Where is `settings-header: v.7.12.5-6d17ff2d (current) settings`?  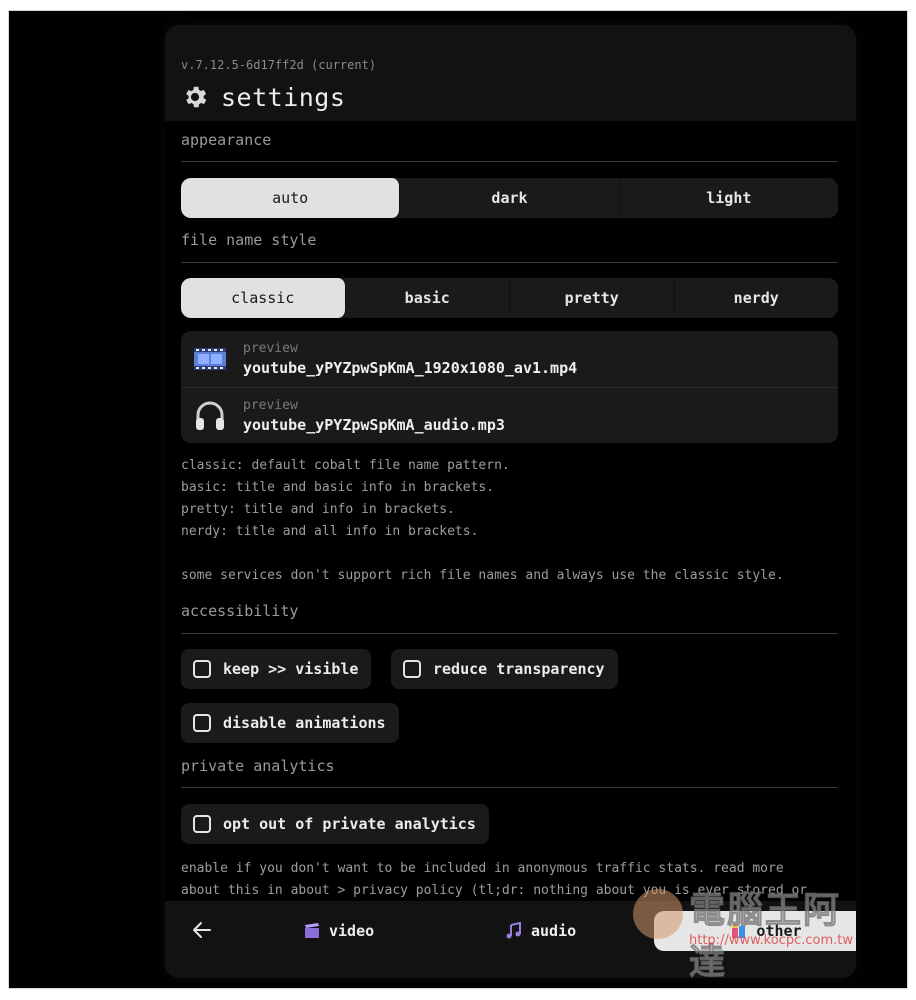 settings-header: v.7.12.5-6d17ff2d (current) settings is located at coordinates (510, 73).